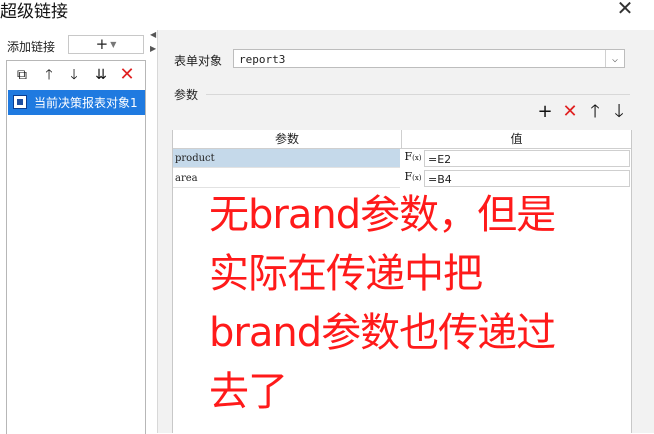 The height and width of the screenshot is (434, 654). Describe the element at coordinates (248, 392) in the screenshot. I see `annotation-line: 去了` at that location.